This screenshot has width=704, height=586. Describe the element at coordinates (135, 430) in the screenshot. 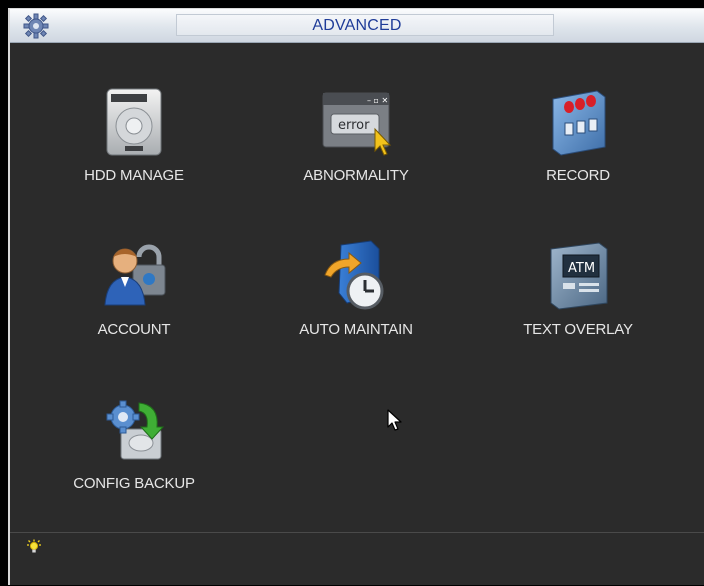

I see `config-backup-icon` at that location.